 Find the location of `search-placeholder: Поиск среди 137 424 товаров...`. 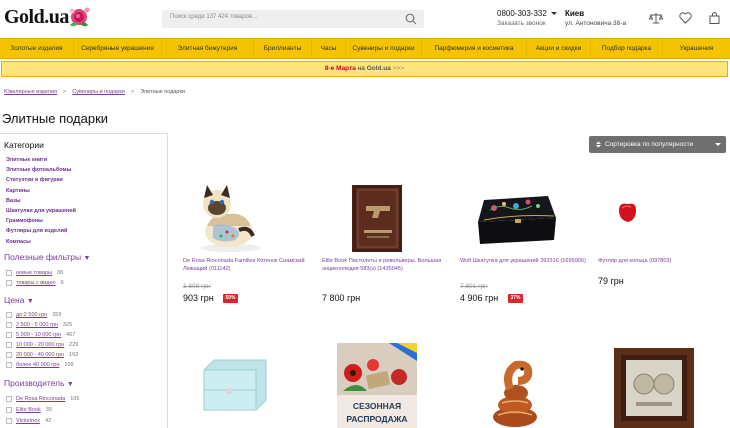

search-placeholder: Поиск среди 137 424 товаров... is located at coordinates (214, 17).